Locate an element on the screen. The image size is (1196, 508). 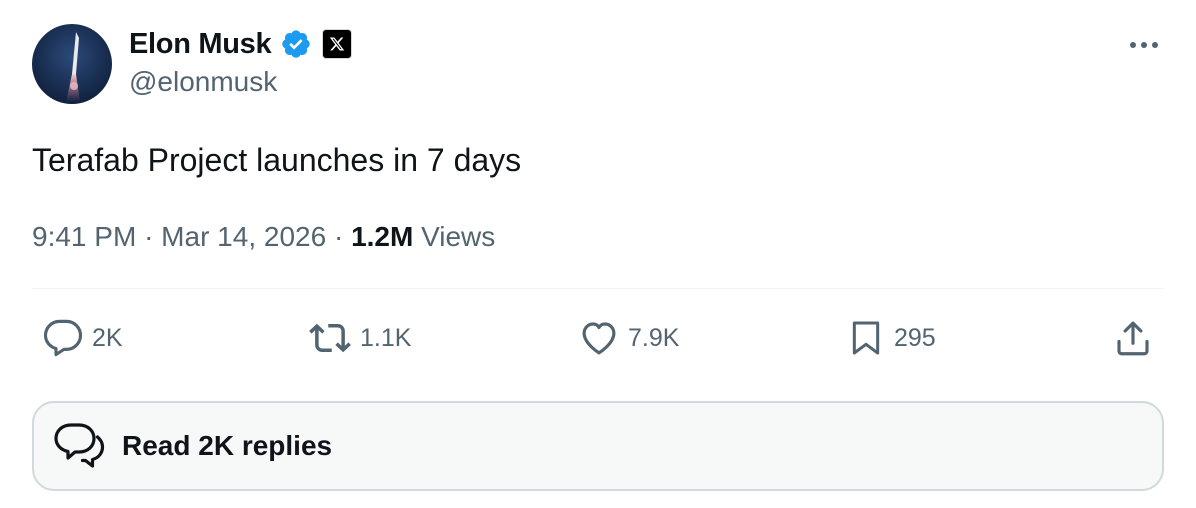
divider is located at coordinates (598, 288).